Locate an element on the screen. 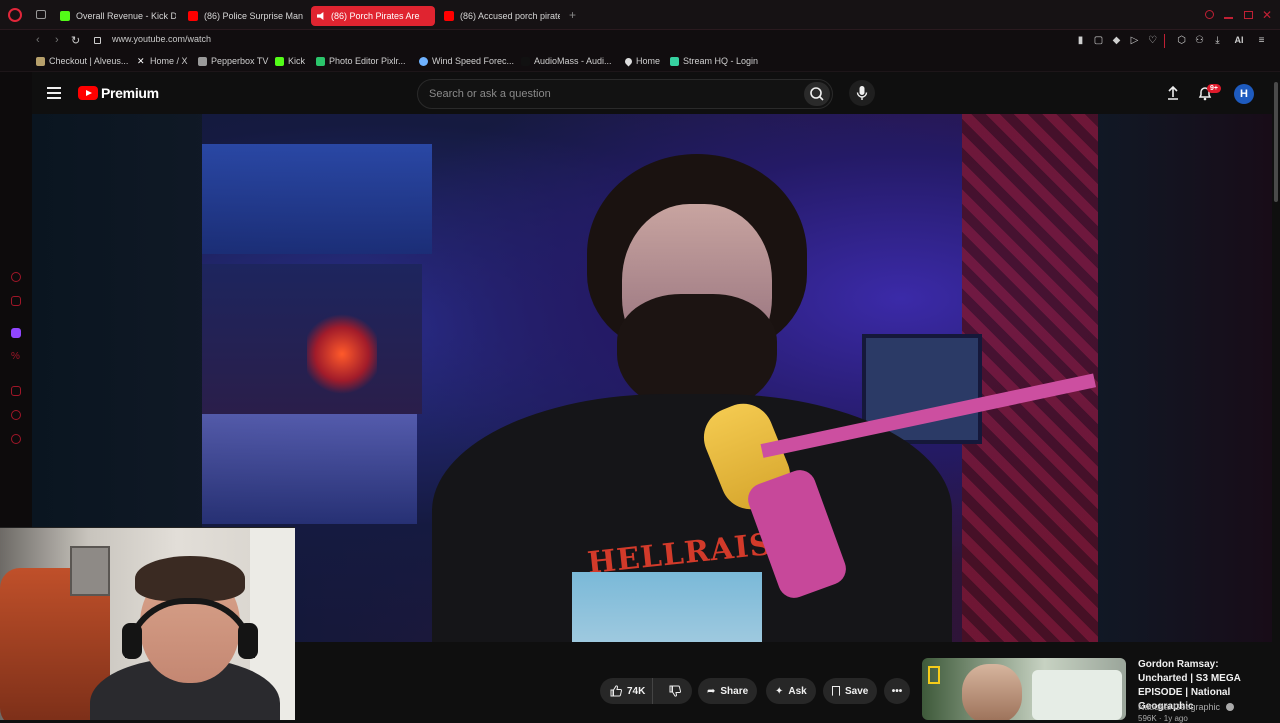 This screenshot has width=1280, height=723. menu-icon: ≡ is located at coordinates (1261, 40).